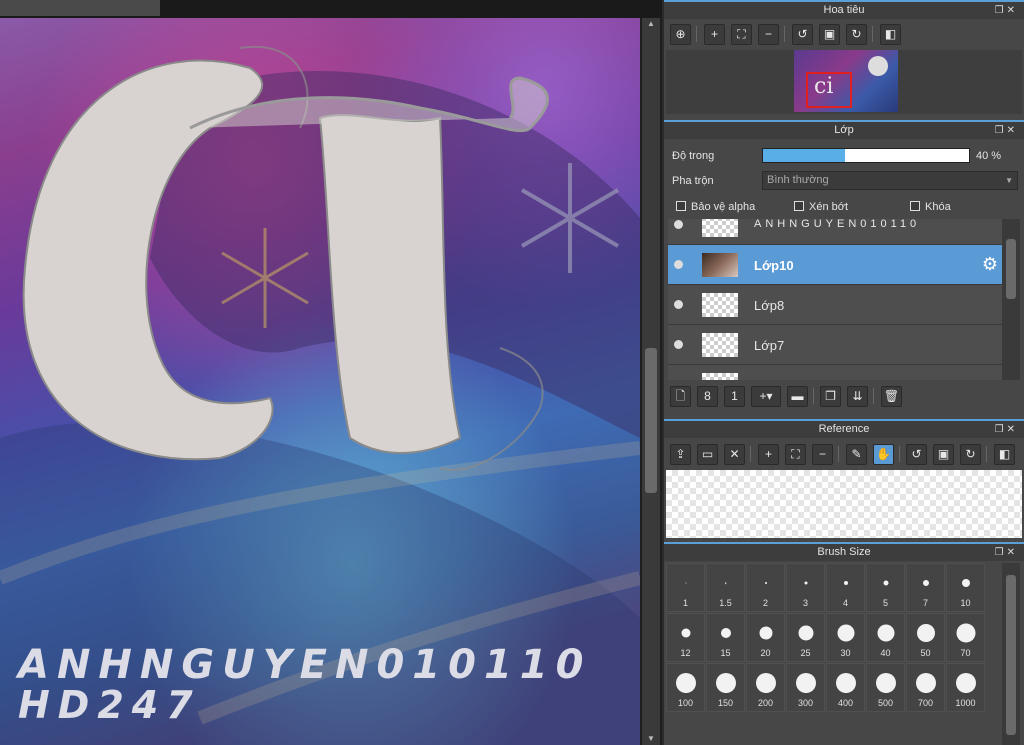 This screenshot has height=745, width=1024. I want to click on brush-size-cell: 700, so click(925, 687).